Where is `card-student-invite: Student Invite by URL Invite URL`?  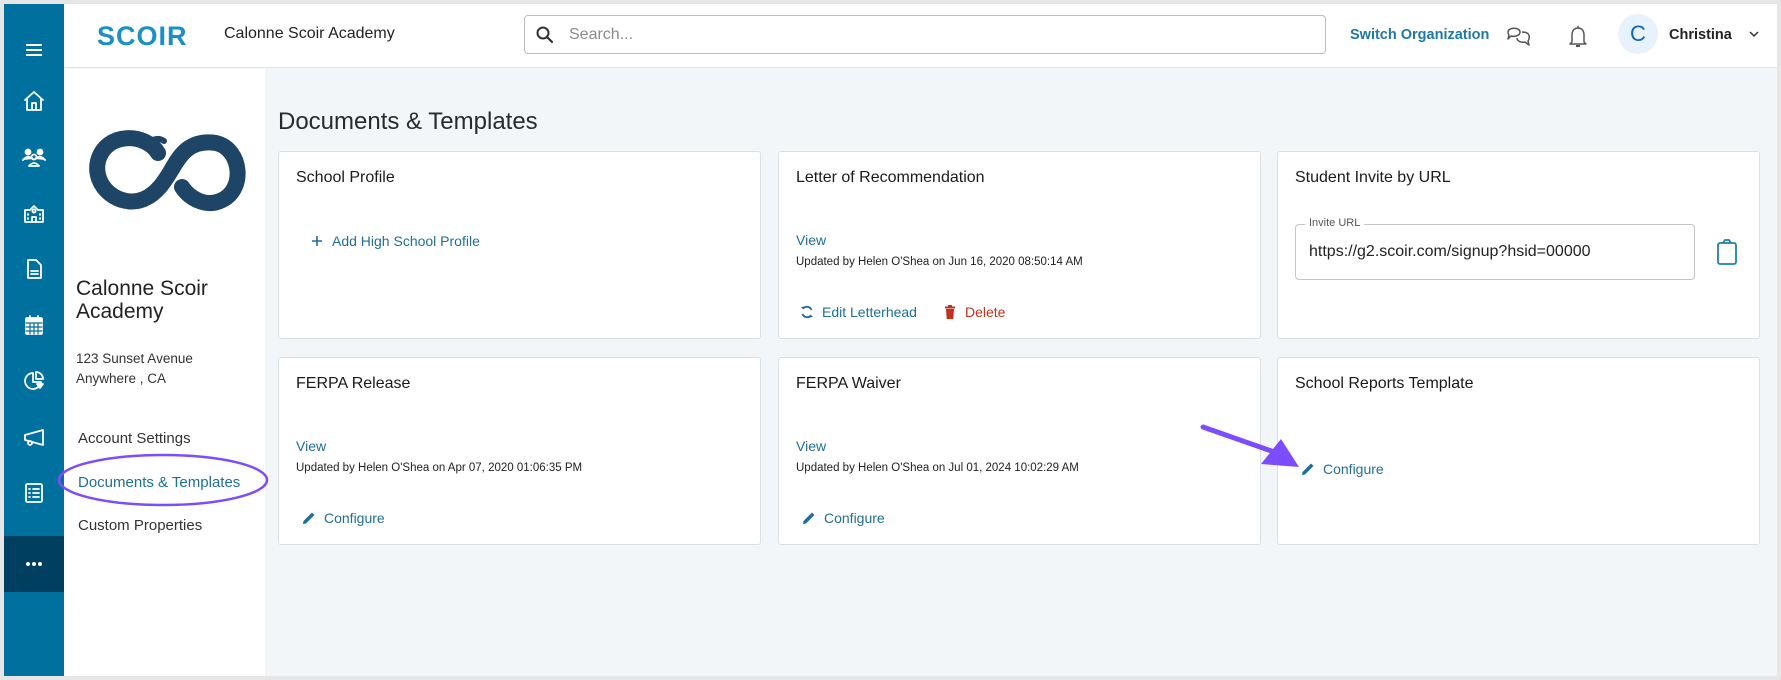
card-student-invite: Student Invite by URL Invite URL is located at coordinates (1518, 245).